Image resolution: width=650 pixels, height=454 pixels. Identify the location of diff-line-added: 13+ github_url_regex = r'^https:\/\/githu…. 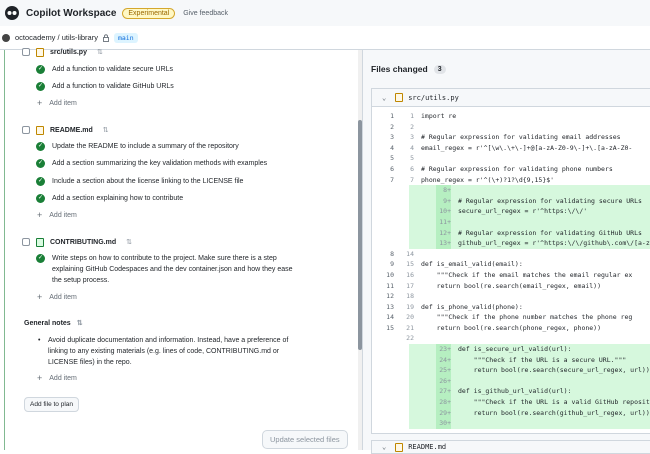
(529, 243).